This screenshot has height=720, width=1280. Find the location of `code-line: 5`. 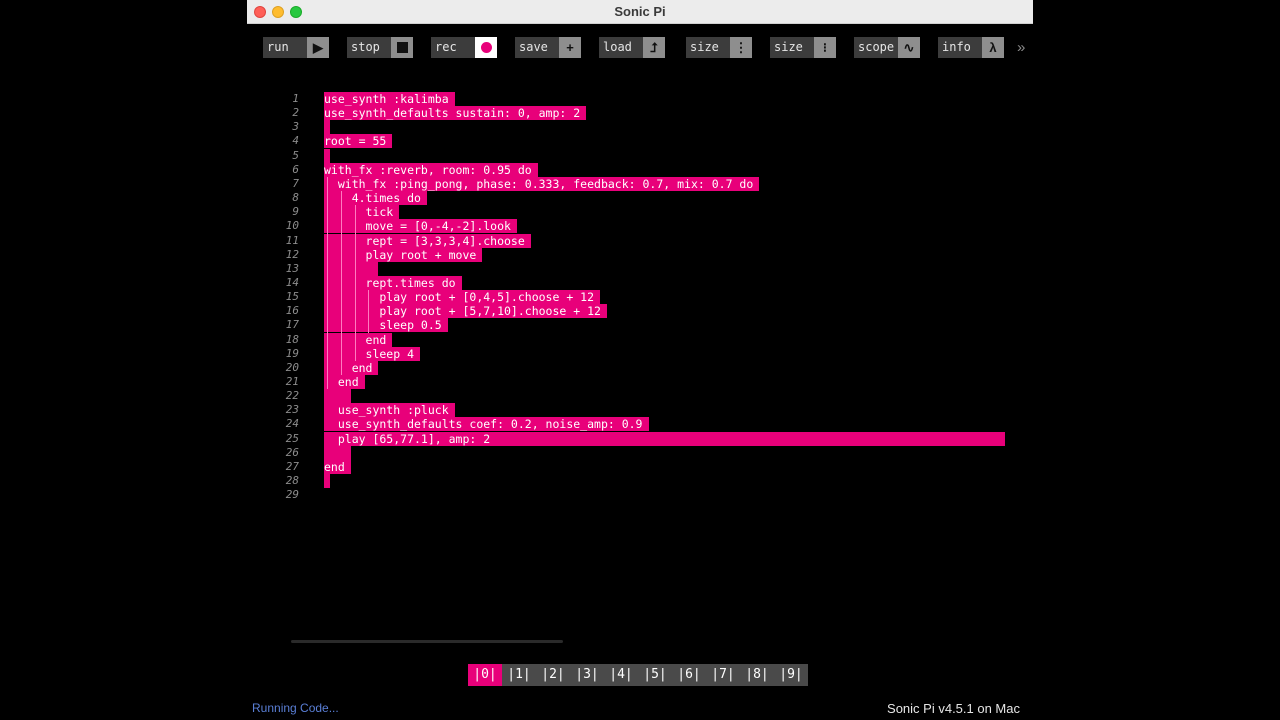

code-line: 5 is located at coordinates (640, 155).